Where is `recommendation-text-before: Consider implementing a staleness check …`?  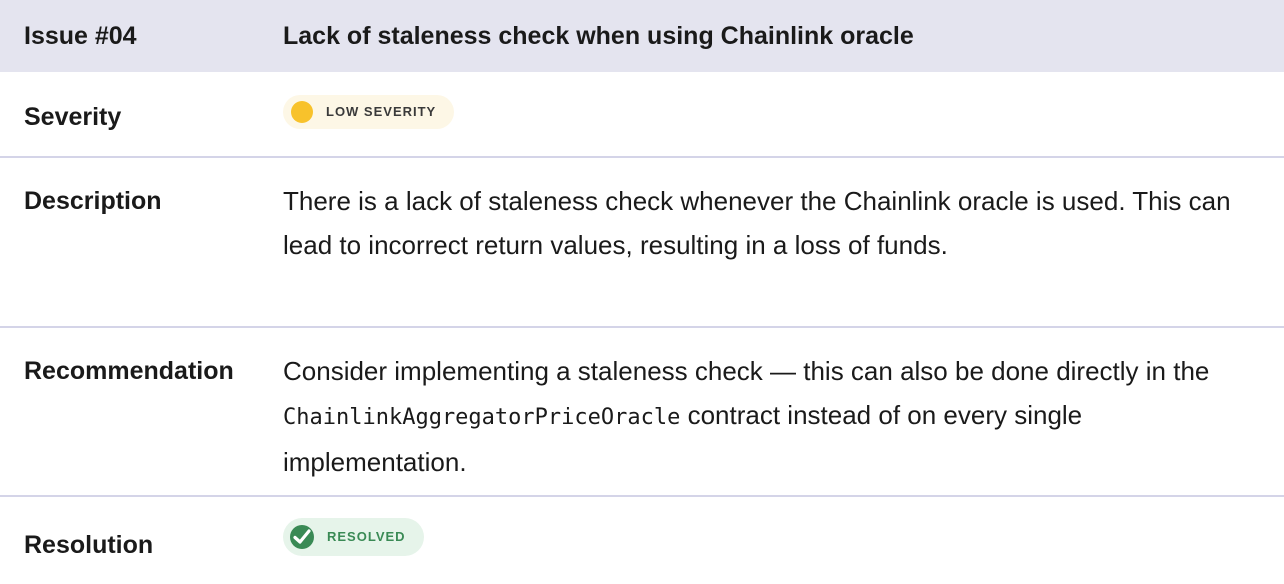 recommendation-text-before: Consider implementing a staleness check … is located at coordinates (746, 371).